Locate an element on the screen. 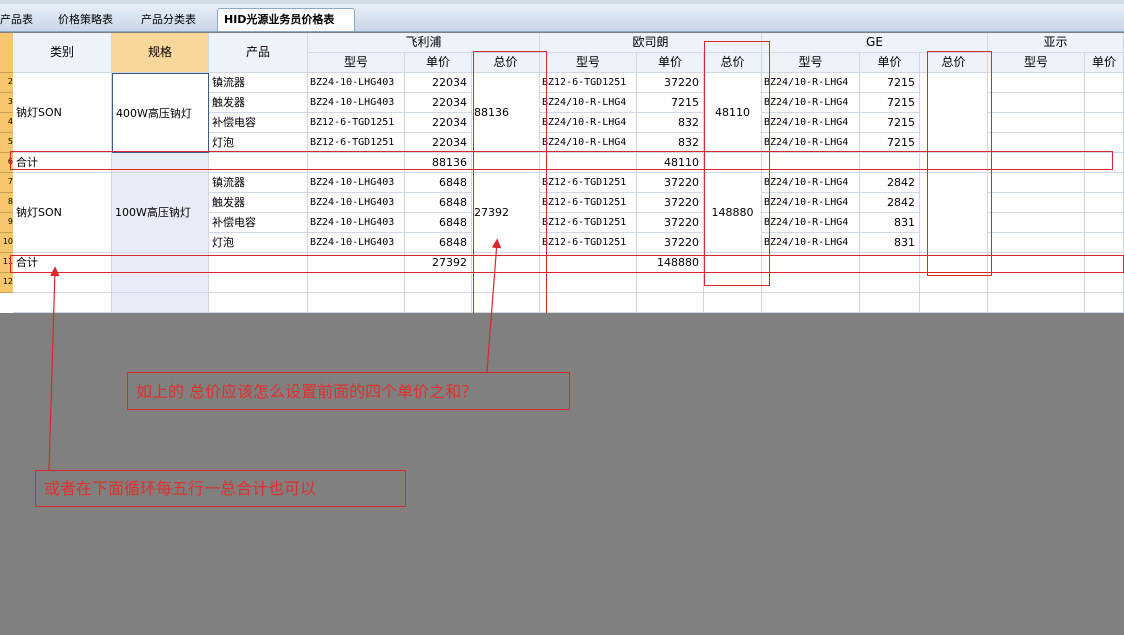 The height and width of the screenshot is (635, 1124). header-brand-yashi: 亚示 is located at coordinates (1056, 43).